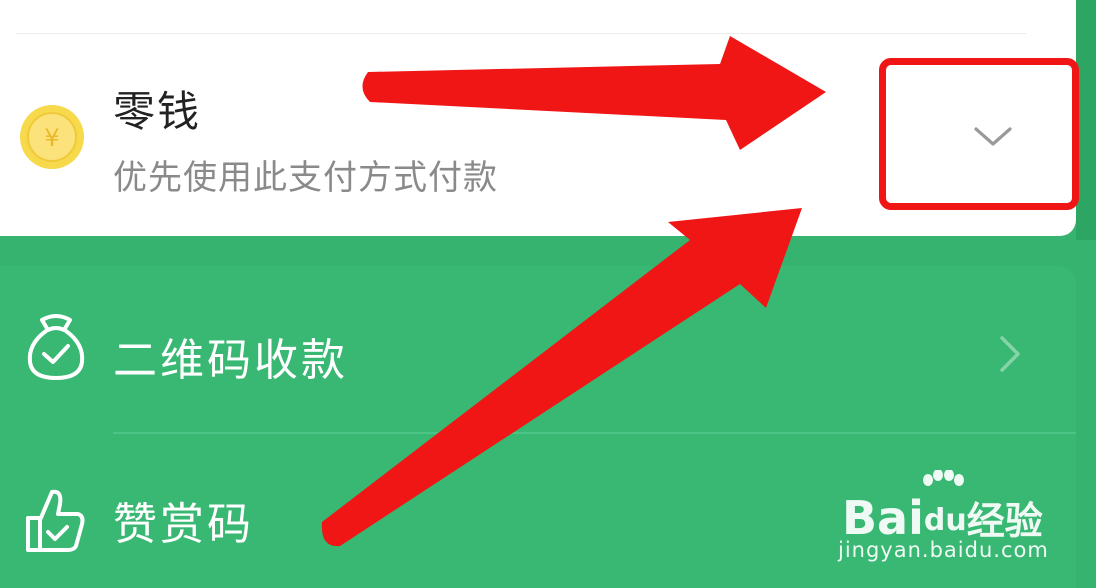 Image resolution: width=1096 pixels, height=588 pixels. I want to click on watermark-brand: Baidu经验, so click(942, 518).